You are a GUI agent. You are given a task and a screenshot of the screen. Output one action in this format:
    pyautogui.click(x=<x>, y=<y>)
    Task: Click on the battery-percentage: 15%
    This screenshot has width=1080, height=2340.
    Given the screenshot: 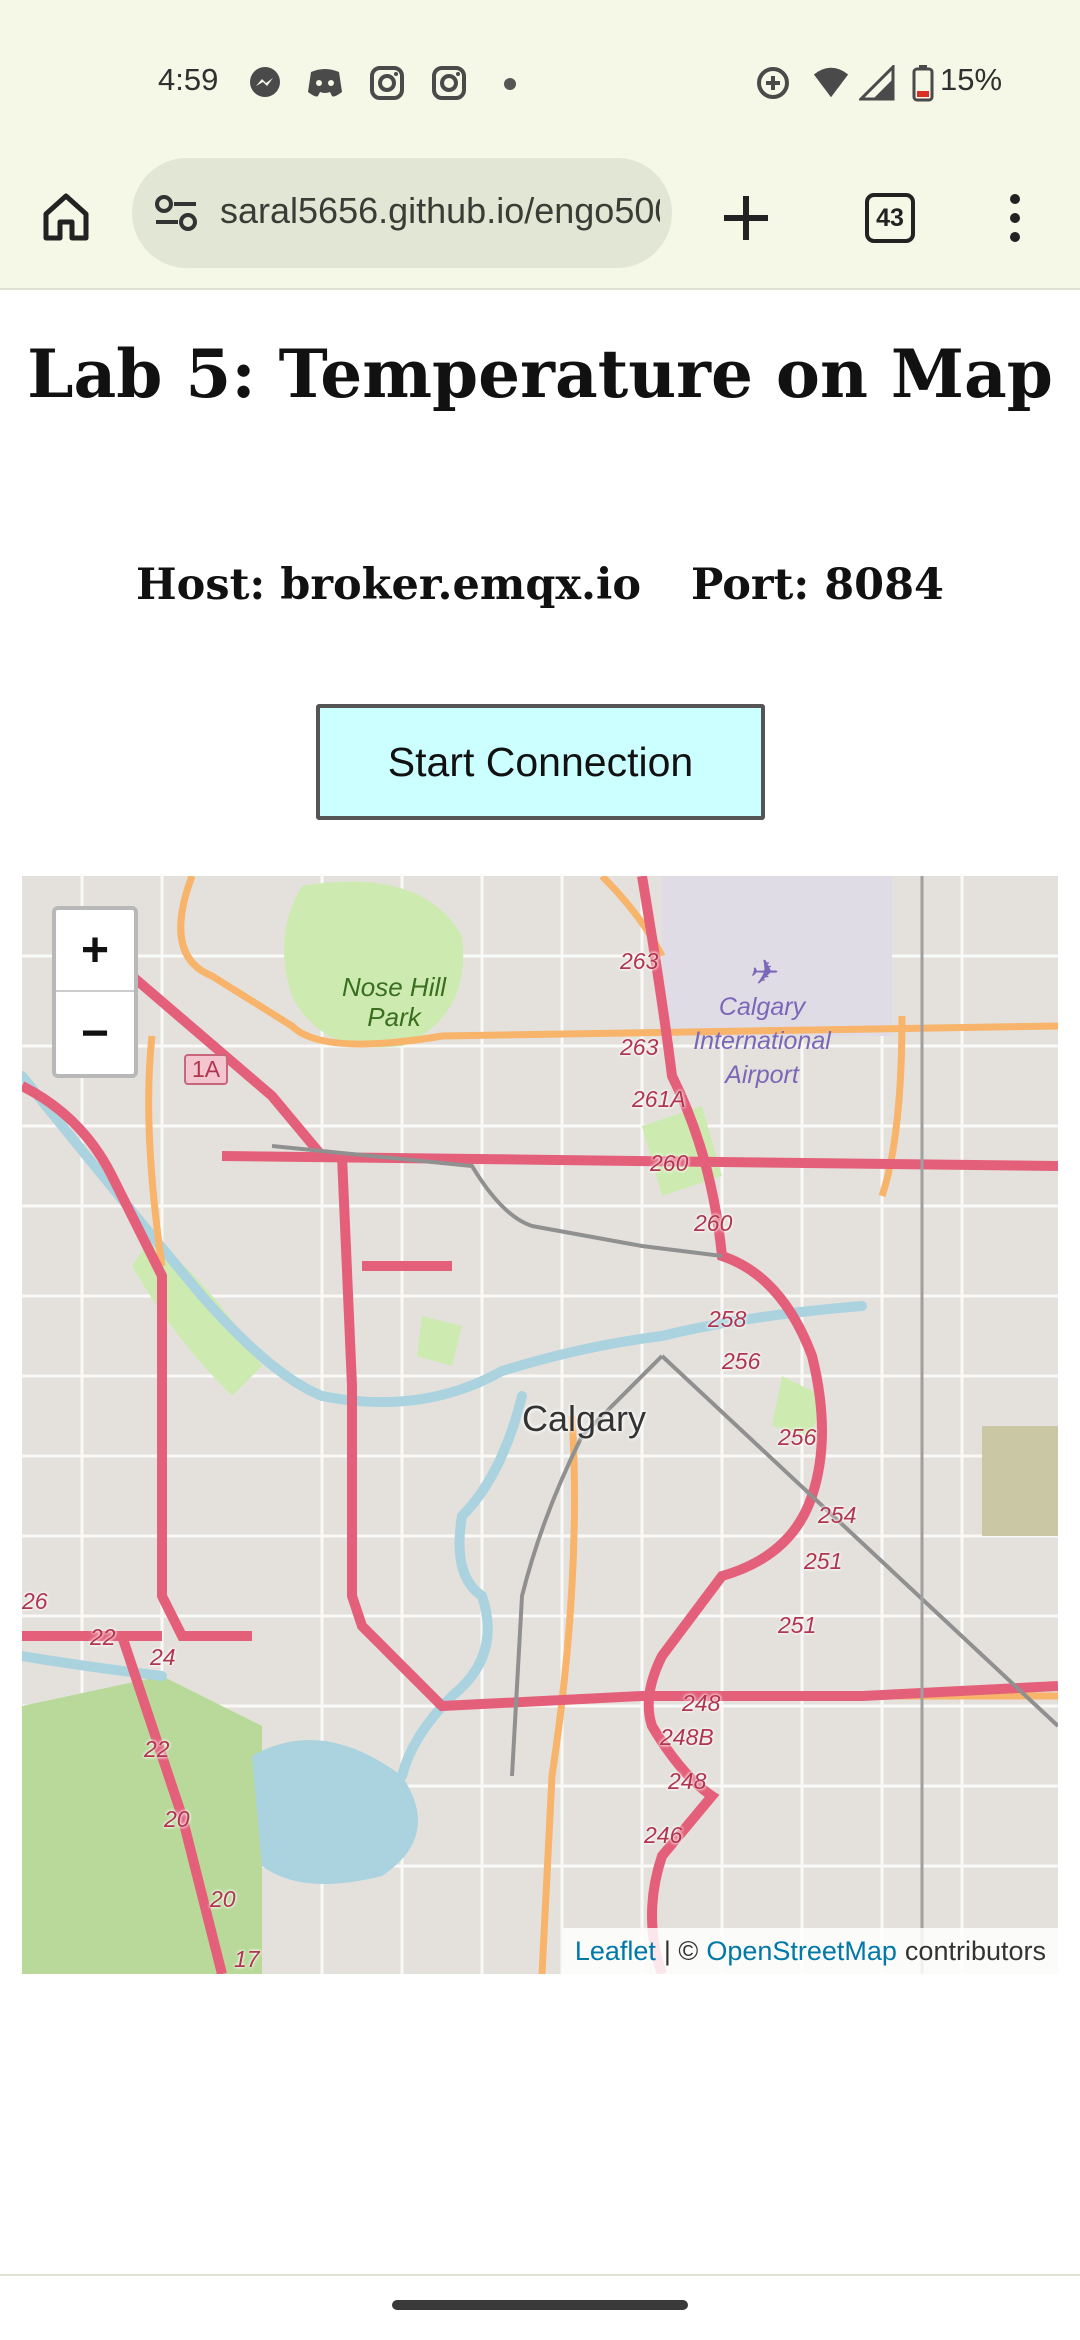 What is the action you would take?
    pyautogui.click(x=971, y=79)
    